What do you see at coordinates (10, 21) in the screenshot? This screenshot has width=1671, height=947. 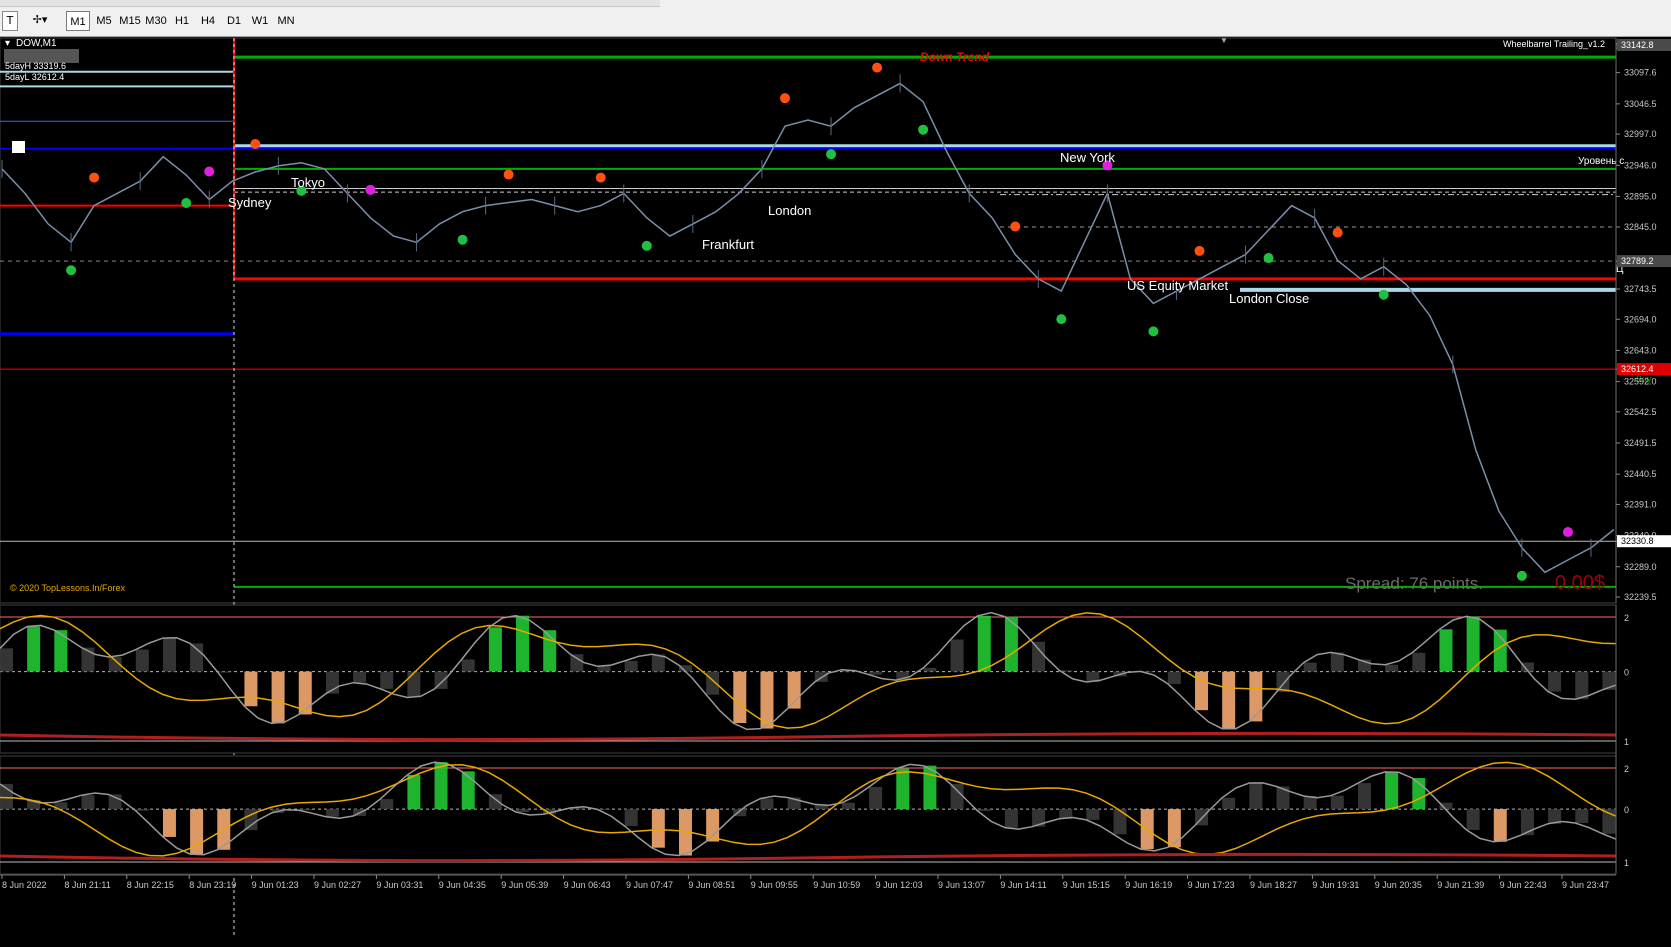 I see `text-tool-icon: T` at bounding box center [10, 21].